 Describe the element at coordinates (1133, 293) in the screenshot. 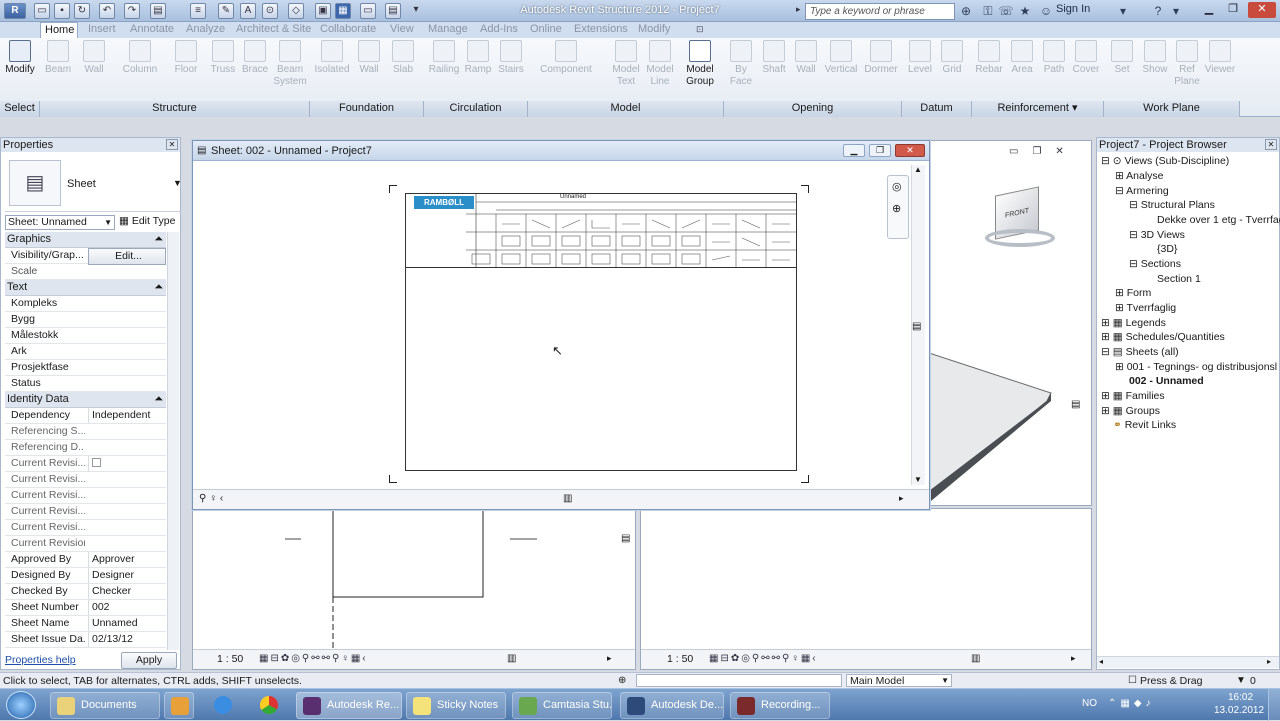

I see `tree-node-form: ⊞ Form` at that location.